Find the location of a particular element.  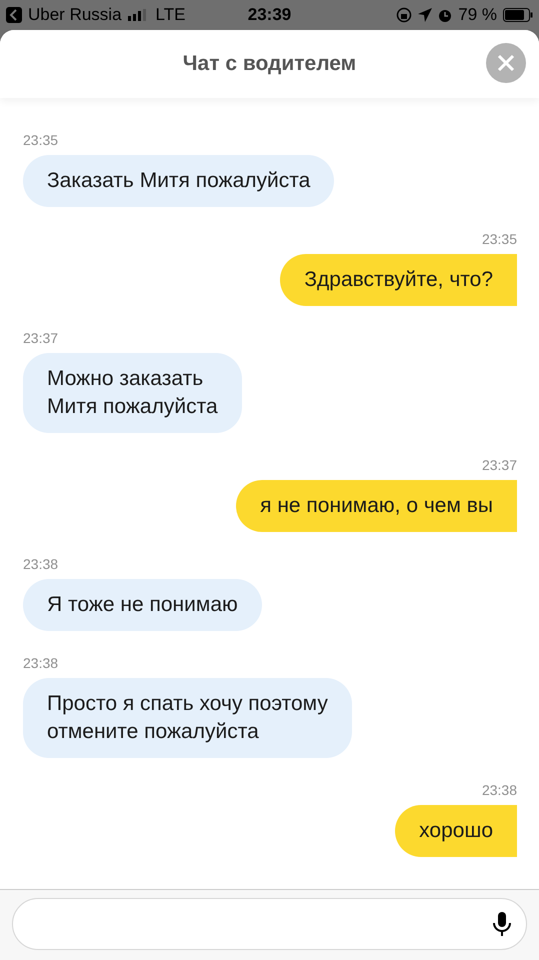

back-icon is located at coordinates (14, 15).